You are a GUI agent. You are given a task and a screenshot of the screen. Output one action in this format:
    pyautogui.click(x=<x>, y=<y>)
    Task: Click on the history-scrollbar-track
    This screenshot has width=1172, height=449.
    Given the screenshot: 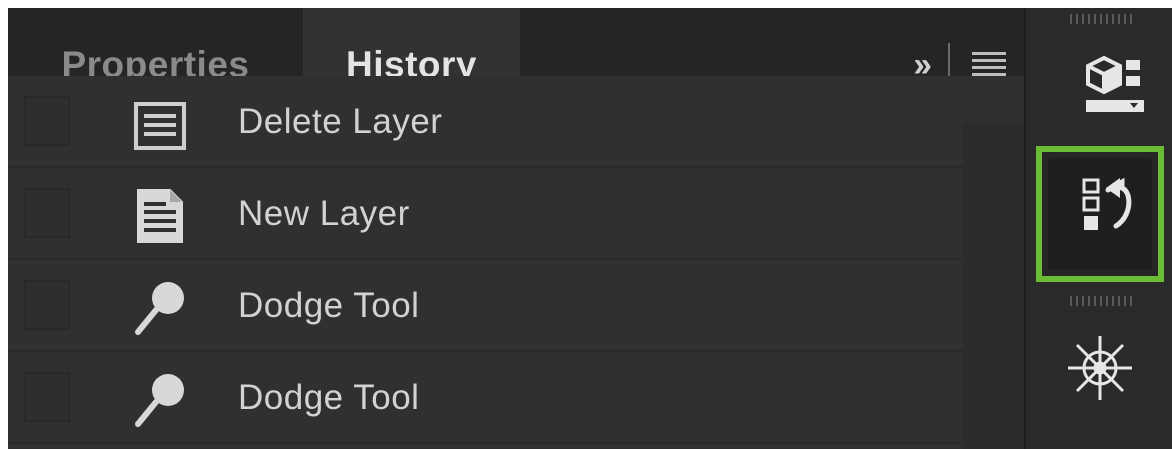 What is the action you would take?
    pyautogui.click(x=993, y=285)
    